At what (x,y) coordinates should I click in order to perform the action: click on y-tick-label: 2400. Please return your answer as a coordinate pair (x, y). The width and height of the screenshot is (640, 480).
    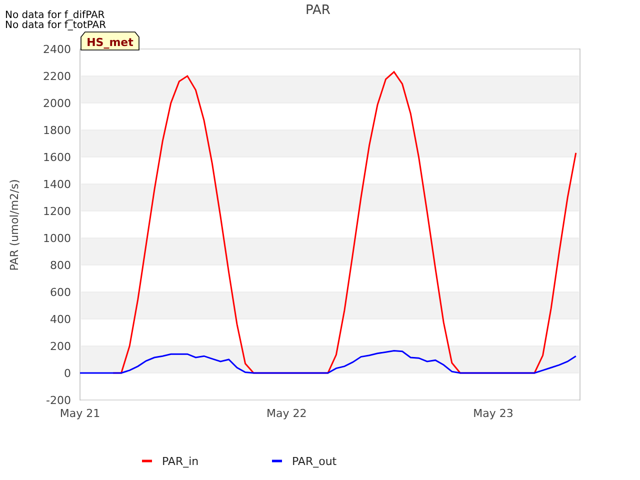
    Looking at the image, I should click on (57, 49).